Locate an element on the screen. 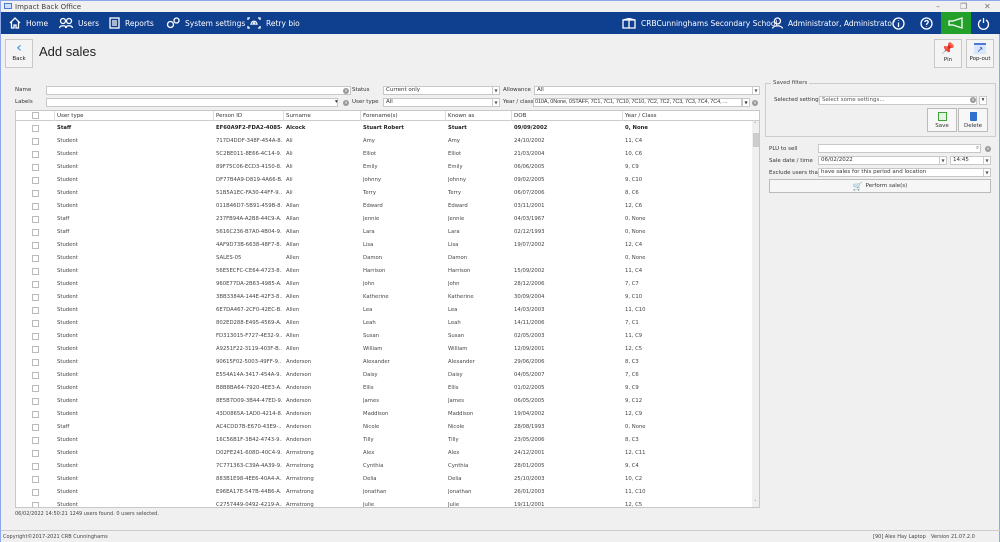 The height and width of the screenshot is (542, 1000). search-icon: ⌕ is located at coordinates (977, 148).